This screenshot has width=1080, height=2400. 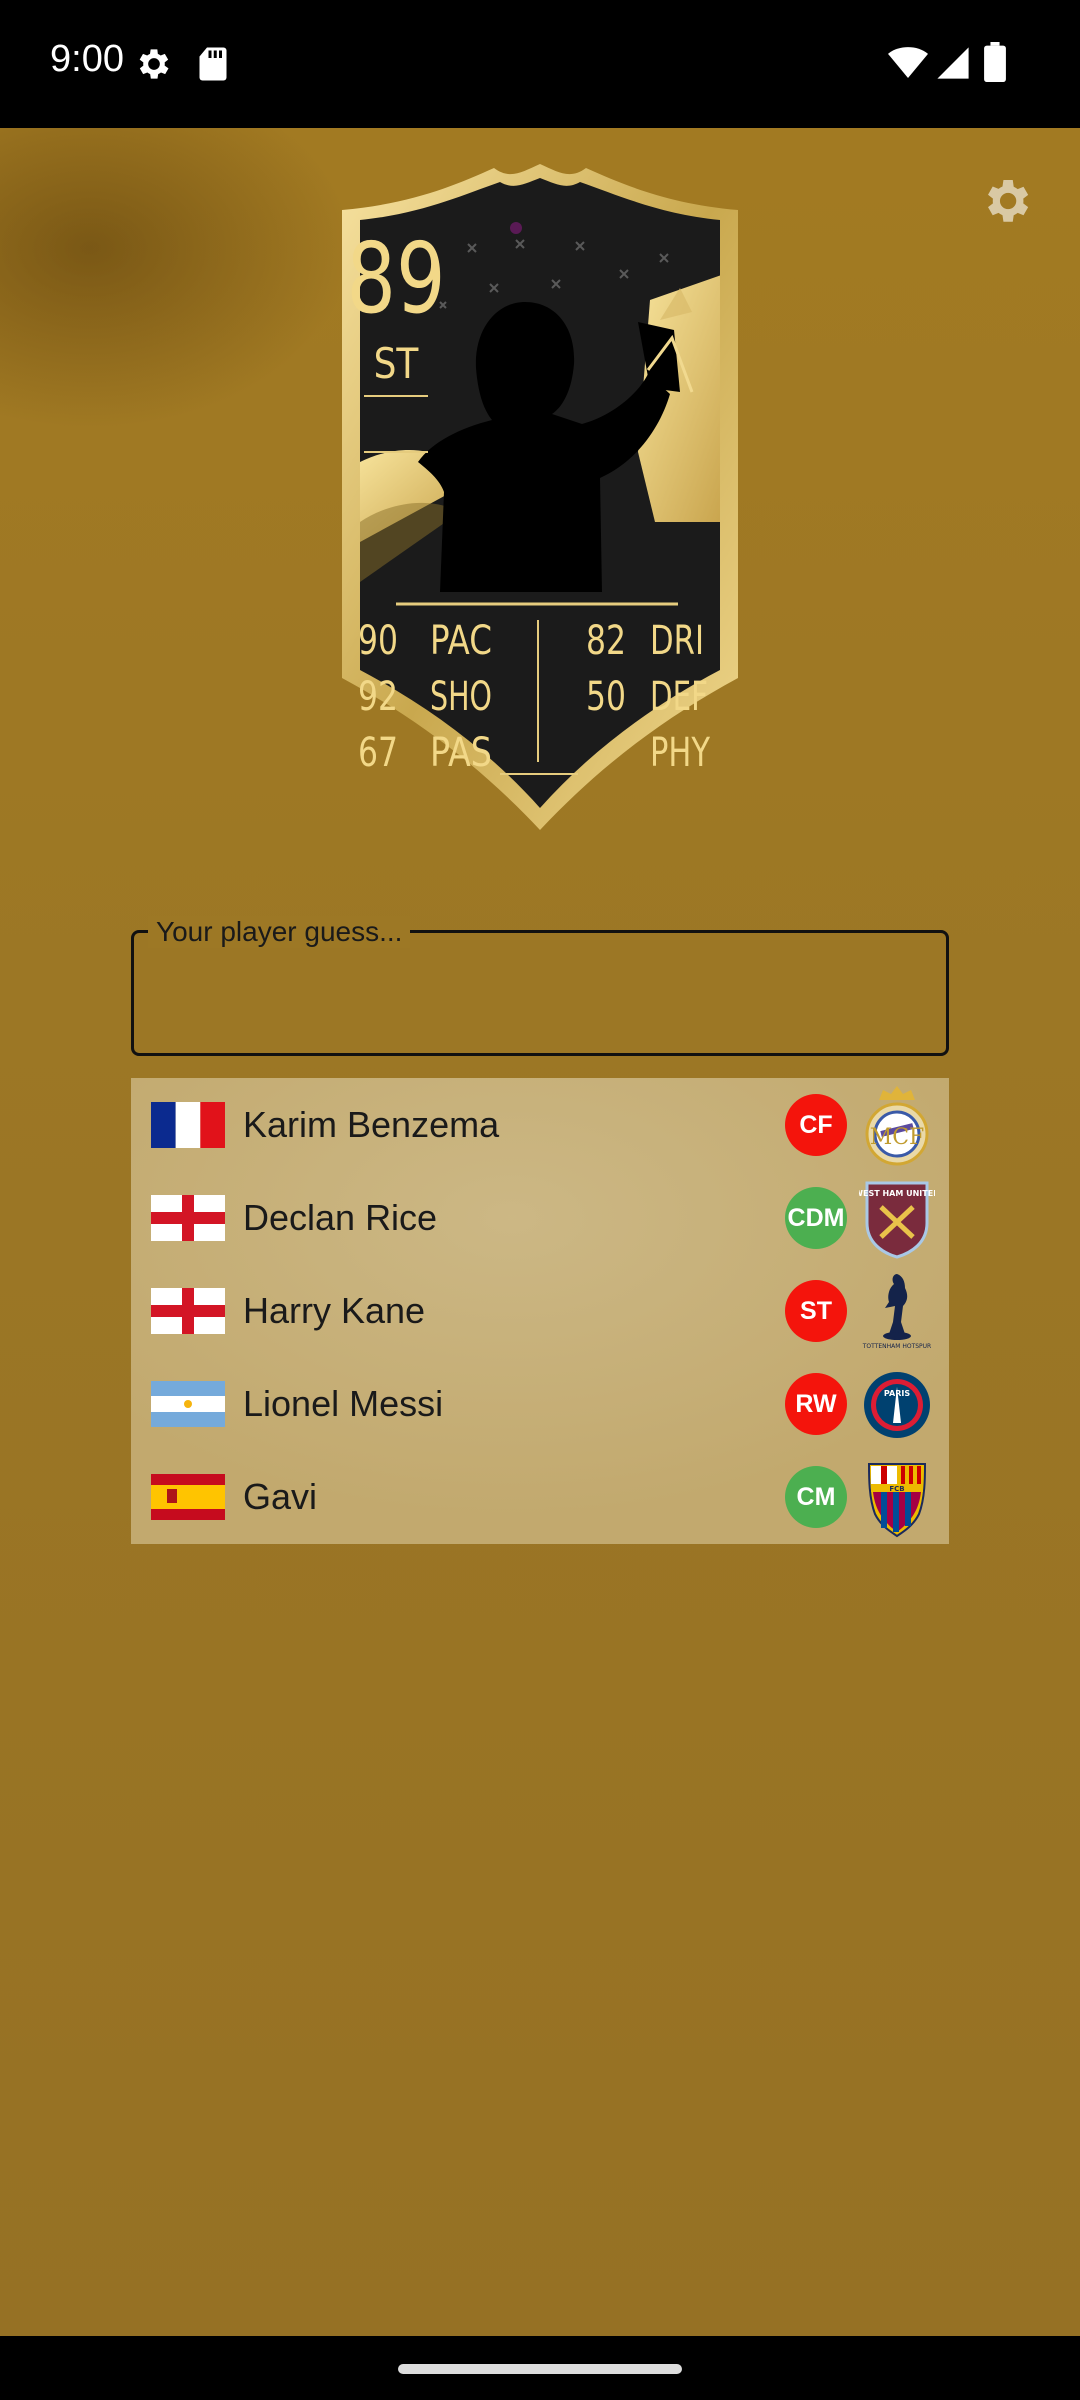 I want to click on signal-icon, so click(x=953, y=63).